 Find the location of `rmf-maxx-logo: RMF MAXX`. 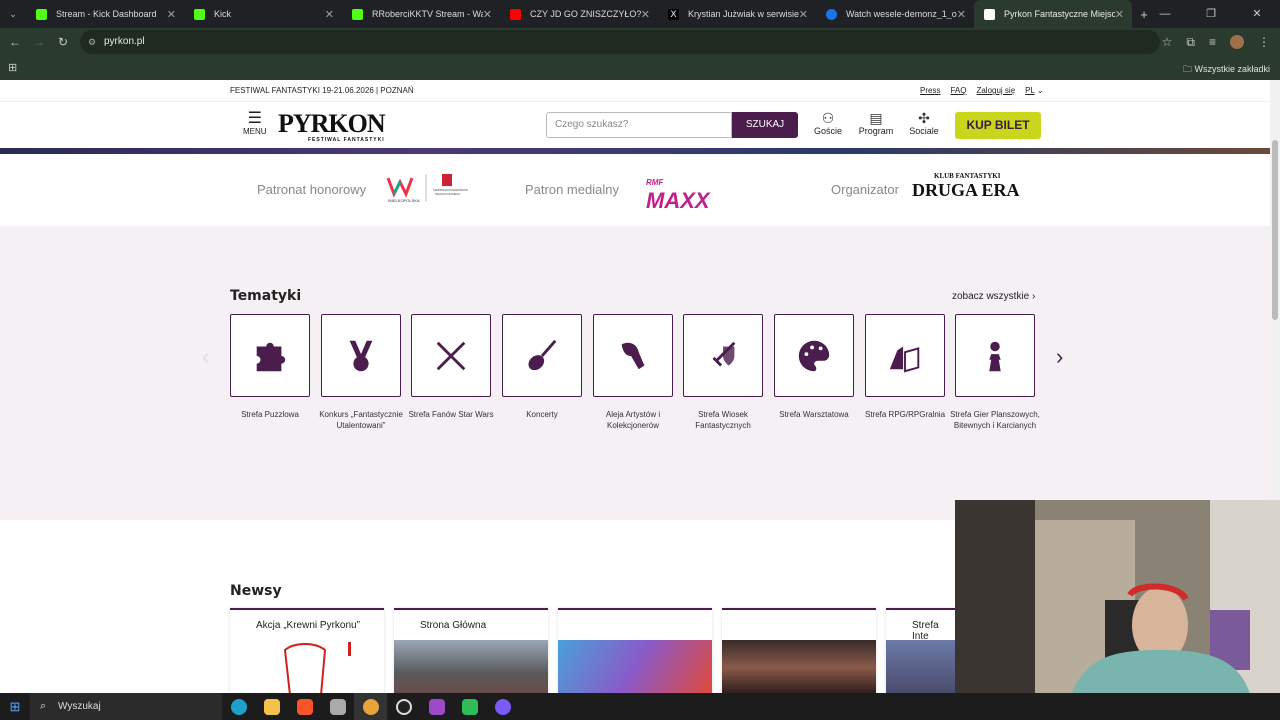

rmf-maxx-logo: RMF MAXX is located at coordinates (678, 193).